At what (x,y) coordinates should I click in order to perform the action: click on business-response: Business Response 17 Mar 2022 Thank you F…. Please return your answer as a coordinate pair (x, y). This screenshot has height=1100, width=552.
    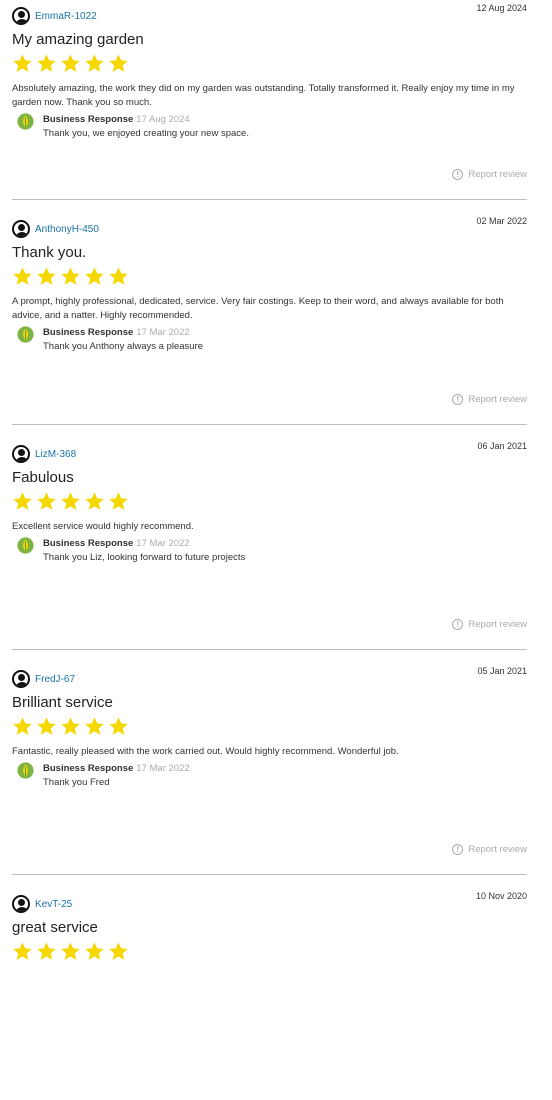
    Looking at the image, I should click on (272, 776).